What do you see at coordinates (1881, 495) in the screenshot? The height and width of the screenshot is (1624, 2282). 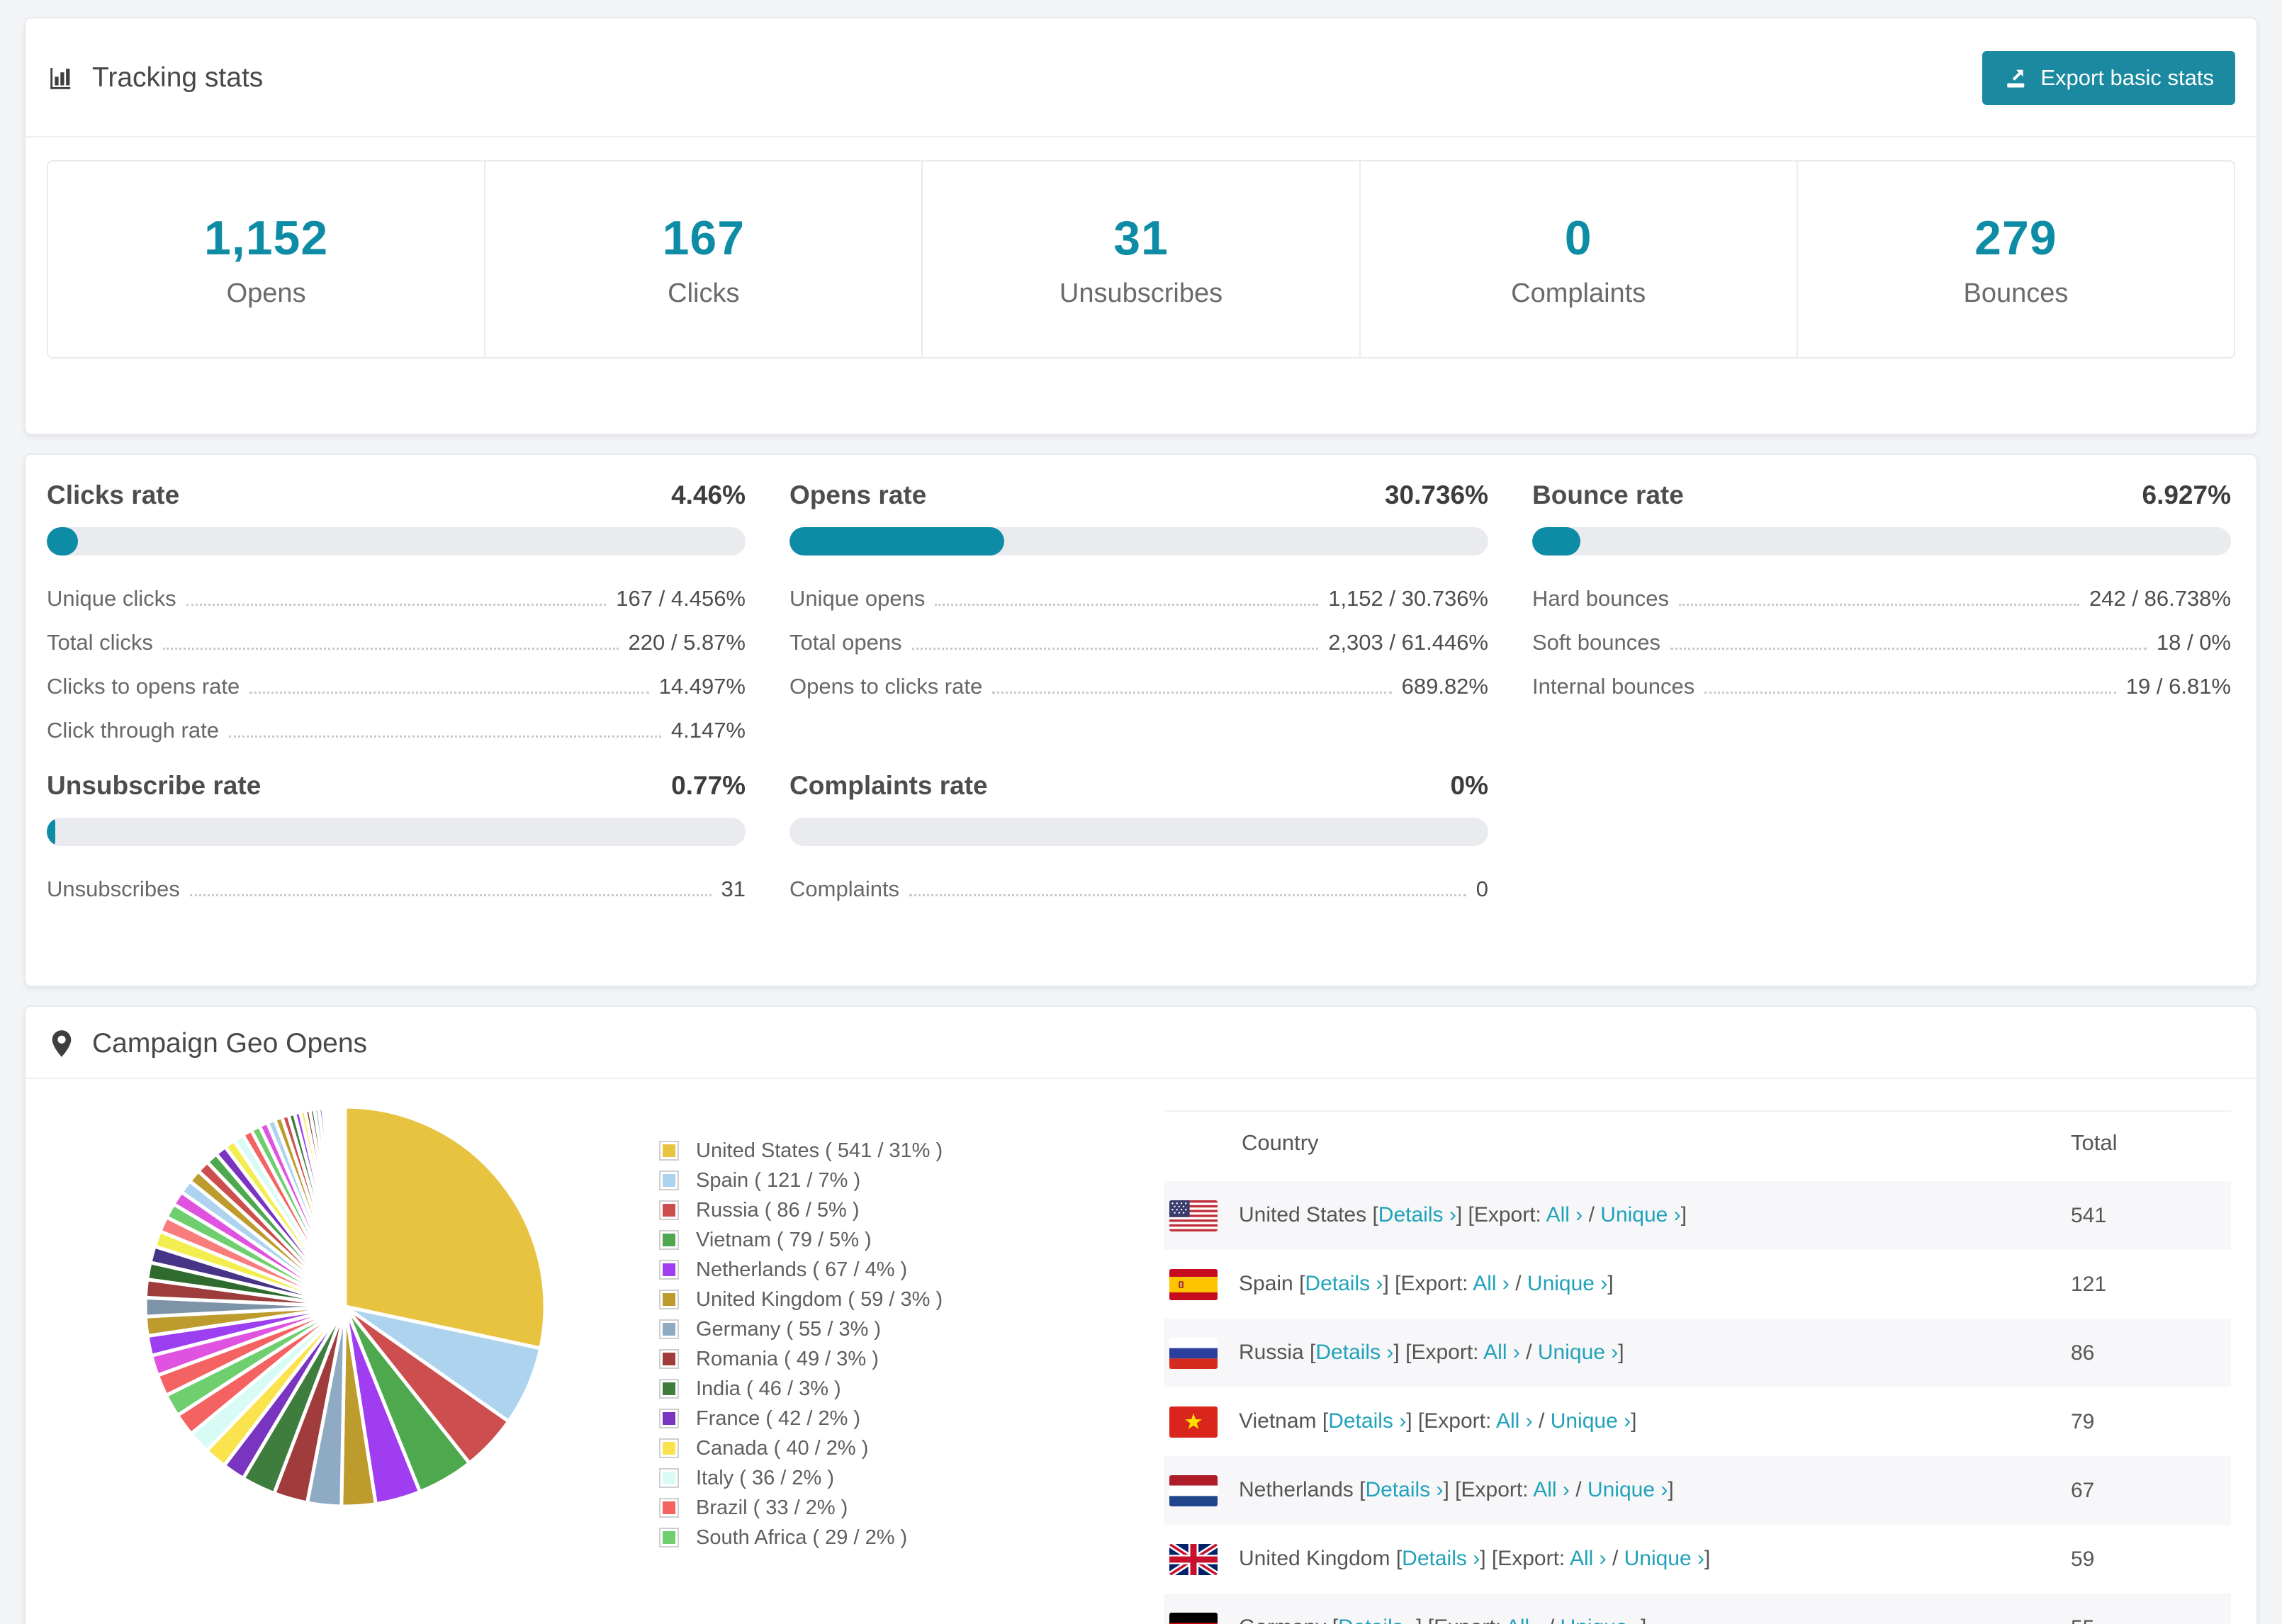 I see `rate-head: Bounce rate 6.927%` at bounding box center [1881, 495].